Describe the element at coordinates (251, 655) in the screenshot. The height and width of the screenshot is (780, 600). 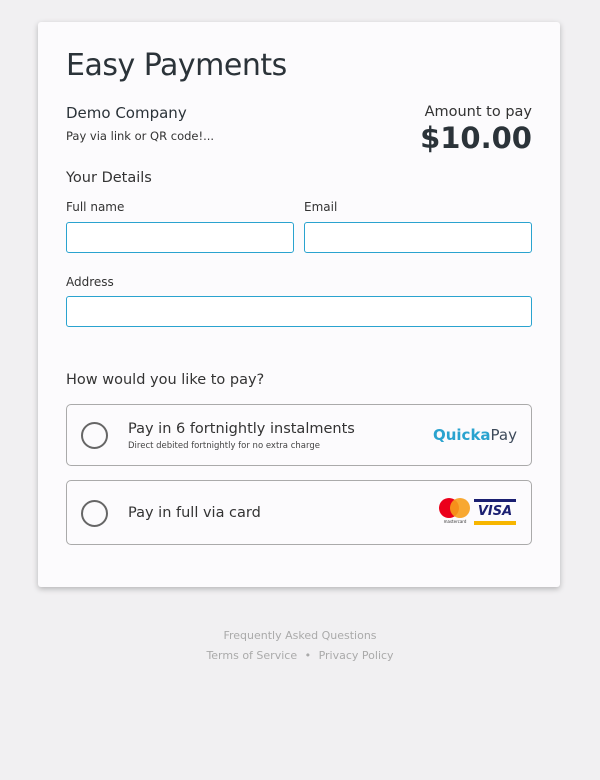
I see `terms-link: Terms of Service` at that location.